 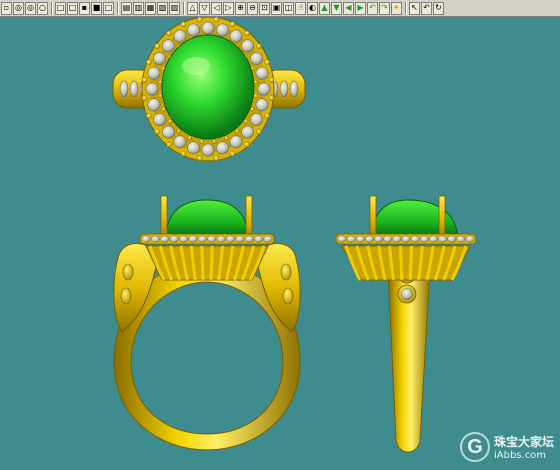 What do you see at coordinates (438, 8) in the screenshot?
I see `redo-icon: ↻` at bounding box center [438, 8].